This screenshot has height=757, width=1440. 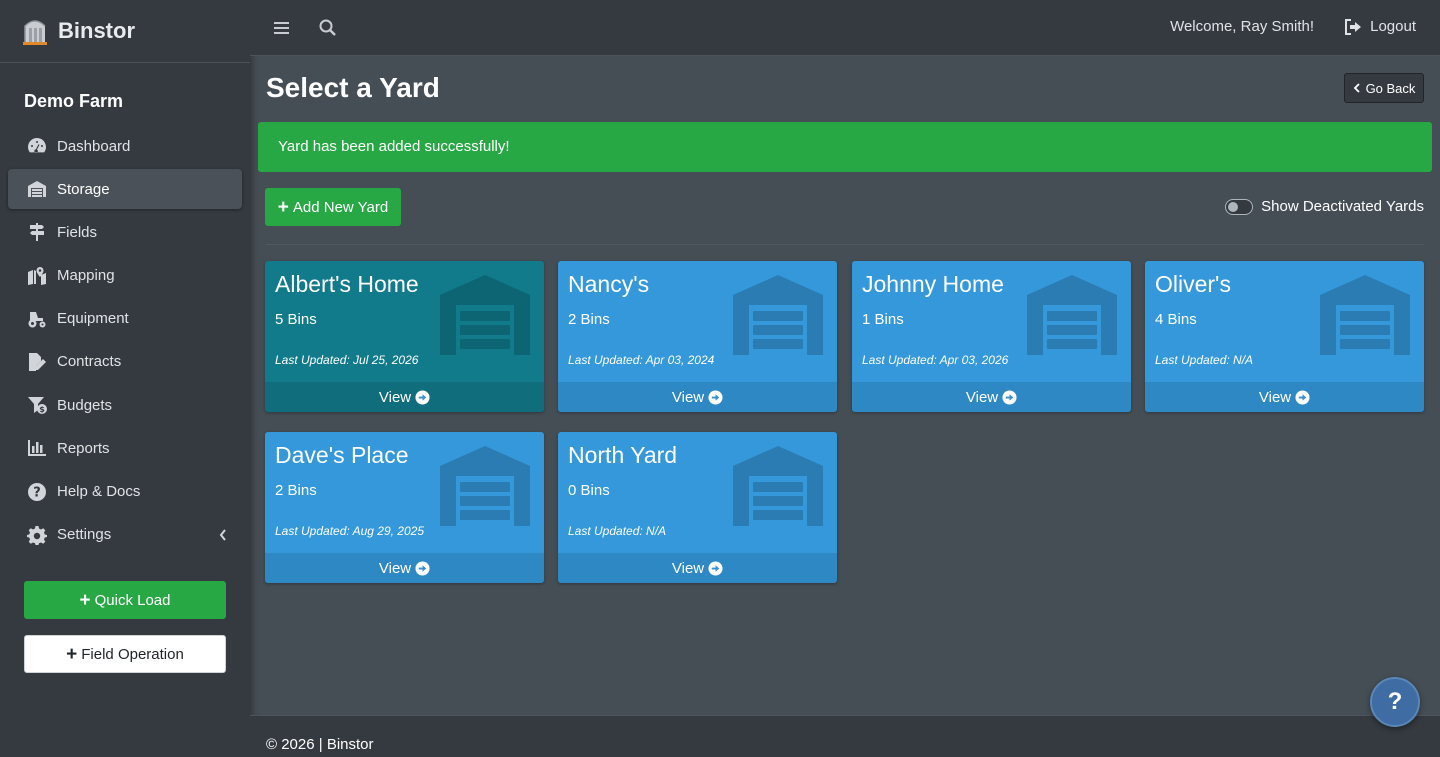 I want to click on sidebar-item-mapping: Mapping, so click(x=125, y=276).